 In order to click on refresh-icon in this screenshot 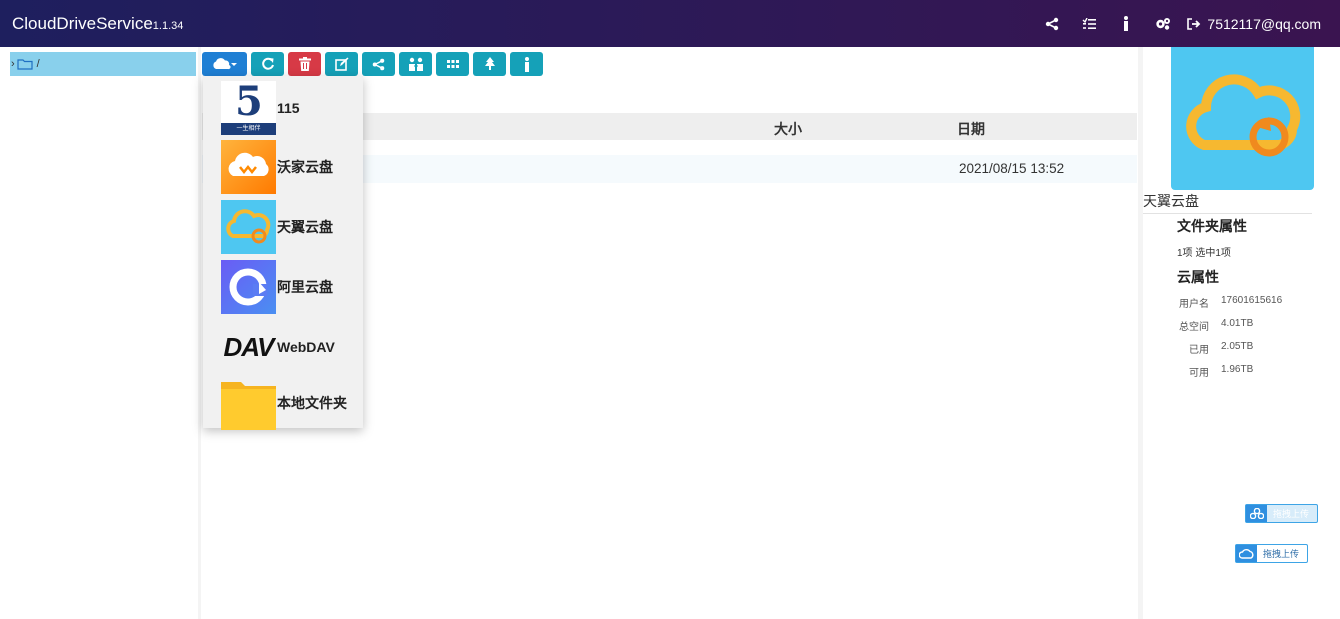, I will do `click(267, 63)`.